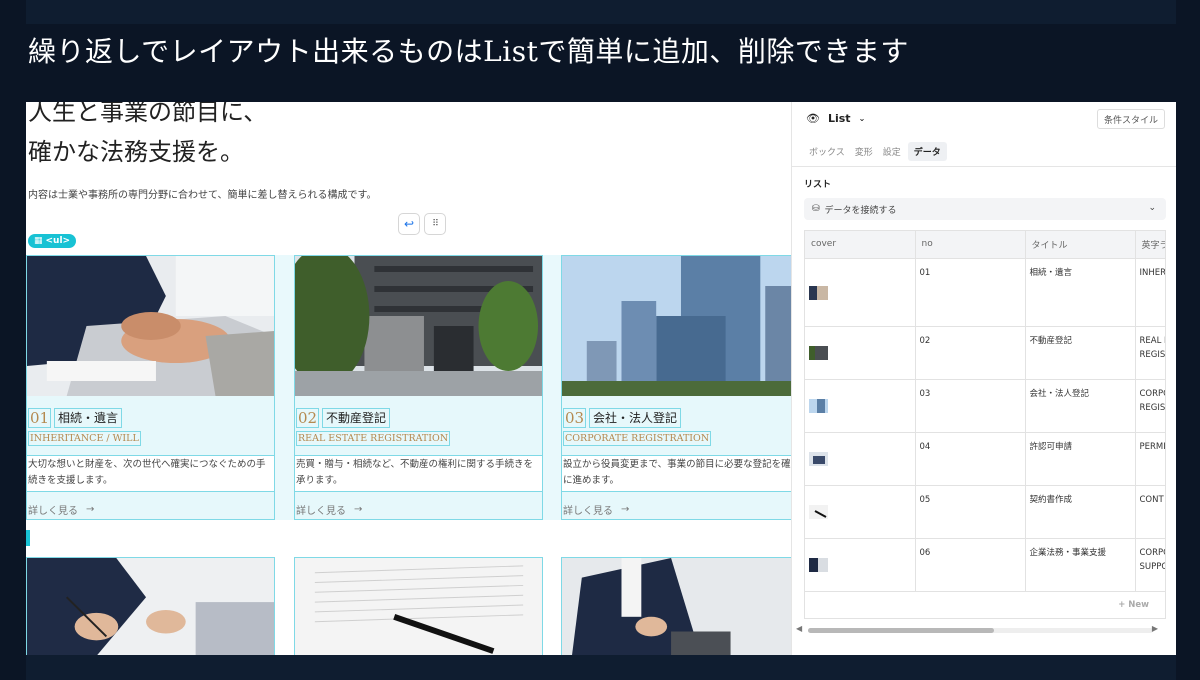 Image resolution: width=1200 pixels, height=680 pixels. What do you see at coordinates (1152, 552) in the screenshot?
I see `english-cell-line: CORPO` at bounding box center [1152, 552].